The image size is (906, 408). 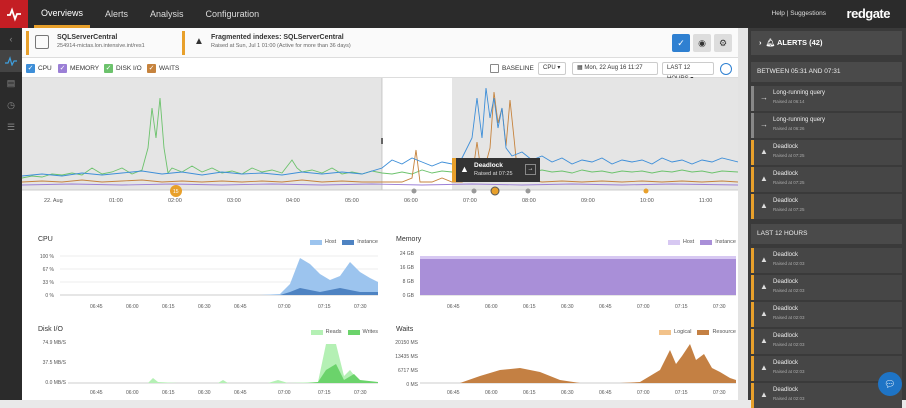 I want to click on list-icon: ☰, so click(x=11, y=127).